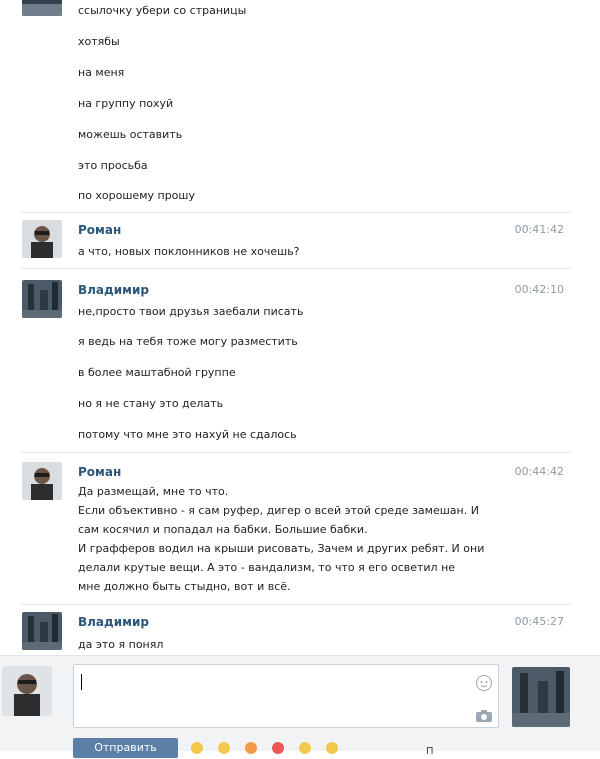  Describe the element at coordinates (541, 697) in the screenshot. I see `peer-avatar` at that location.